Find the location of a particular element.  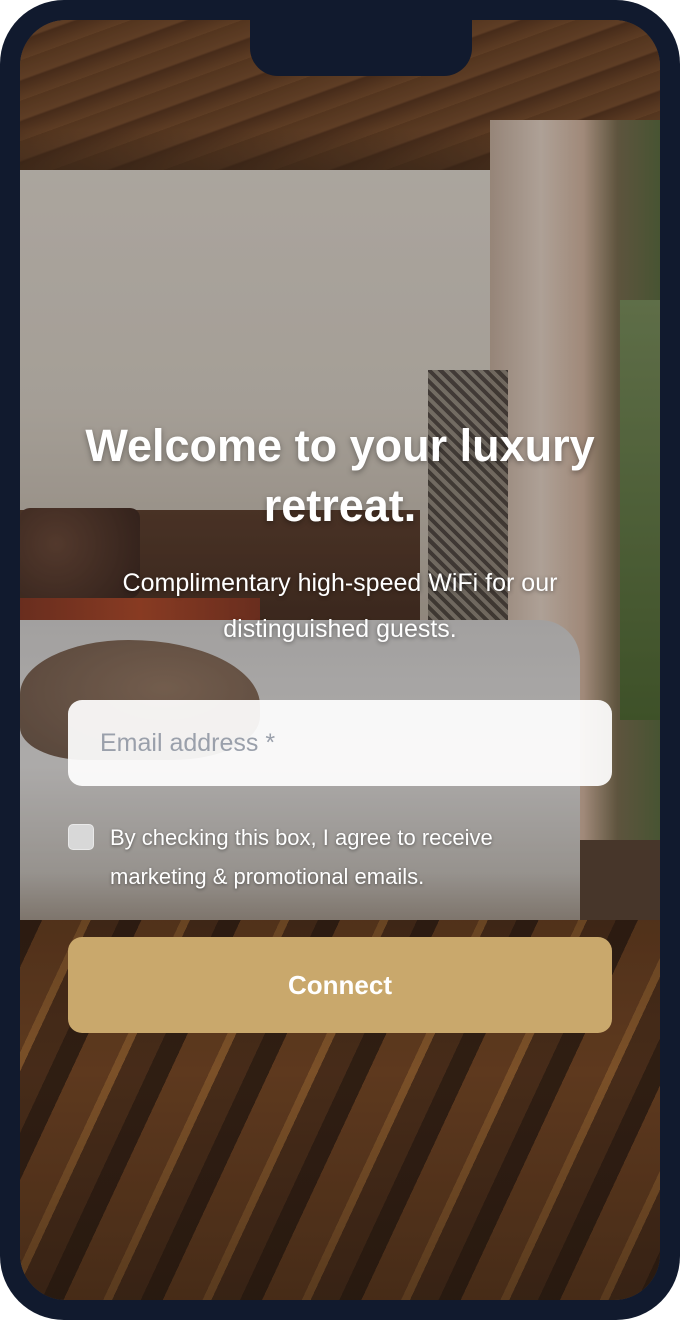

consent-checkbox is located at coordinates (81, 837).